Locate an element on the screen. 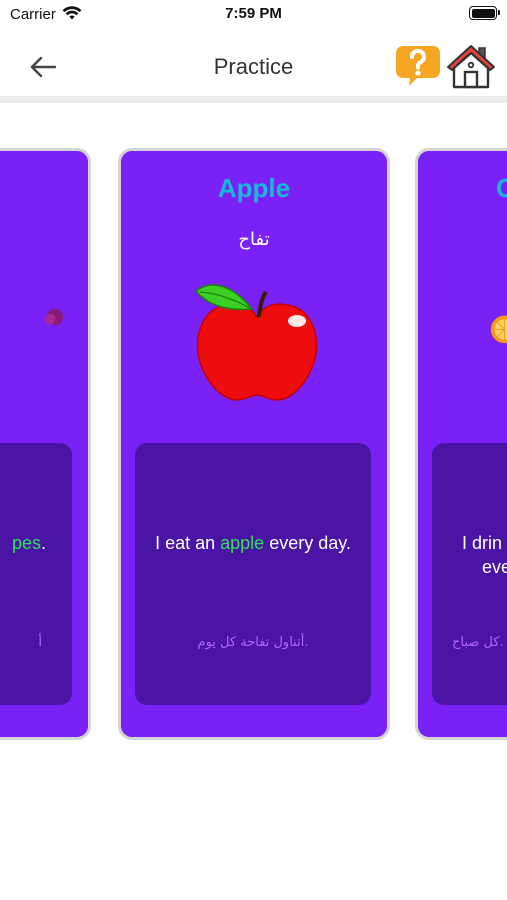 This screenshot has height=900, width=507. help-button is located at coordinates (418, 66).